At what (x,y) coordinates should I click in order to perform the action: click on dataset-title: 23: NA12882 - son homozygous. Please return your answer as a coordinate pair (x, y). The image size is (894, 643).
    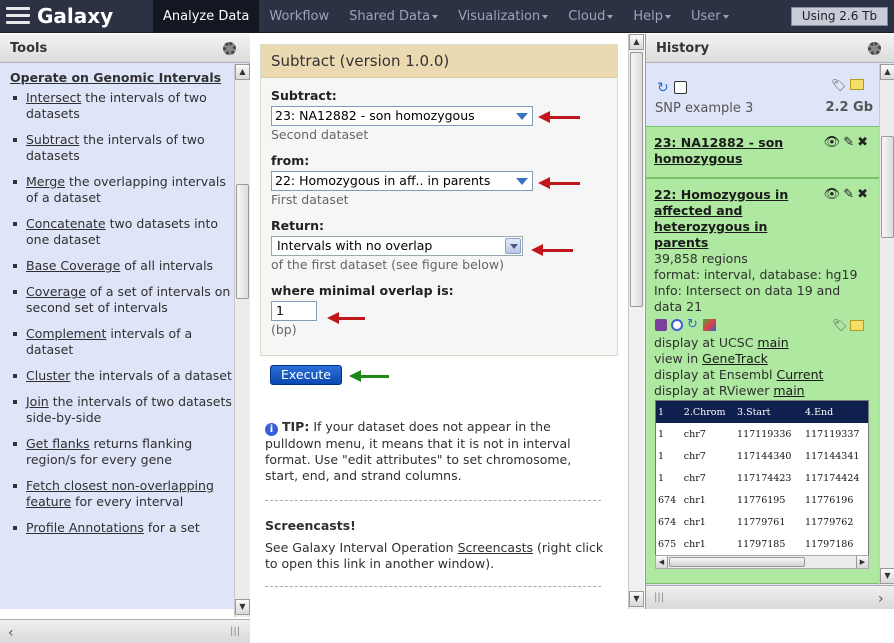
    Looking at the image, I should click on (739, 151).